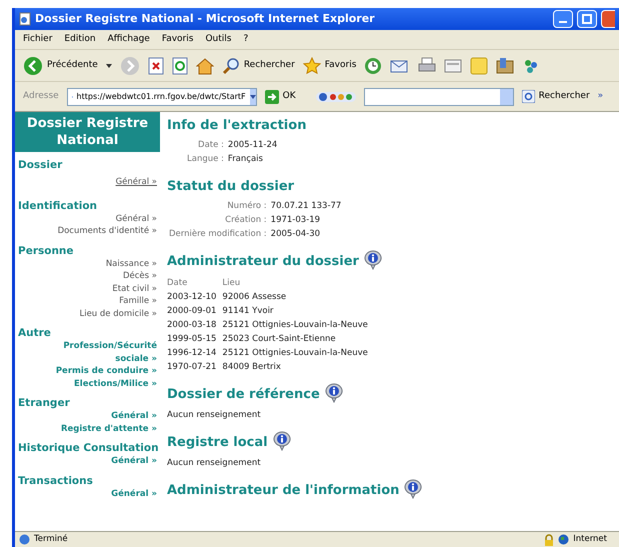  Describe the element at coordinates (44, 403) in the screenshot. I see `section-title: Etranger` at that location.